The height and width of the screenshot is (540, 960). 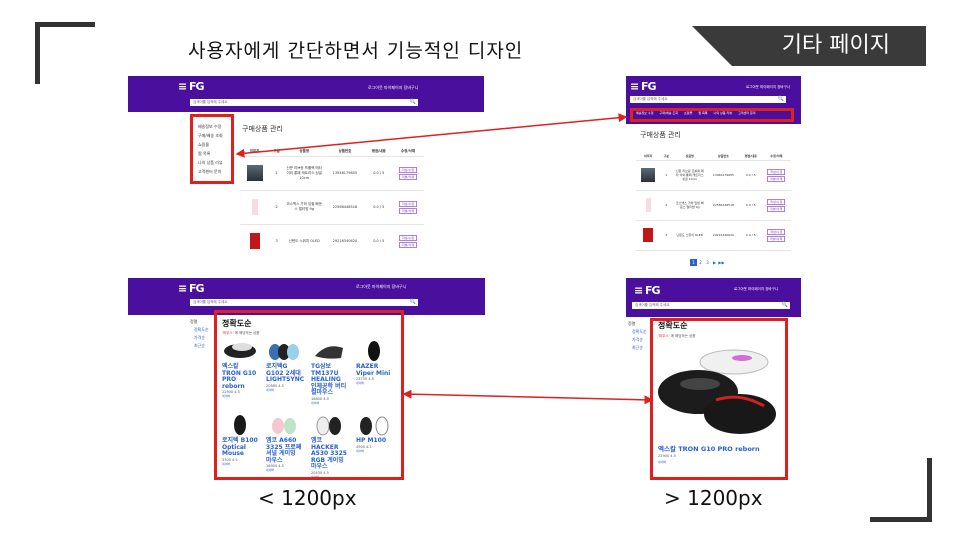 What do you see at coordinates (632, 323) in the screenshot?
I see `sort-title: 정렬` at bounding box center [632, 323].